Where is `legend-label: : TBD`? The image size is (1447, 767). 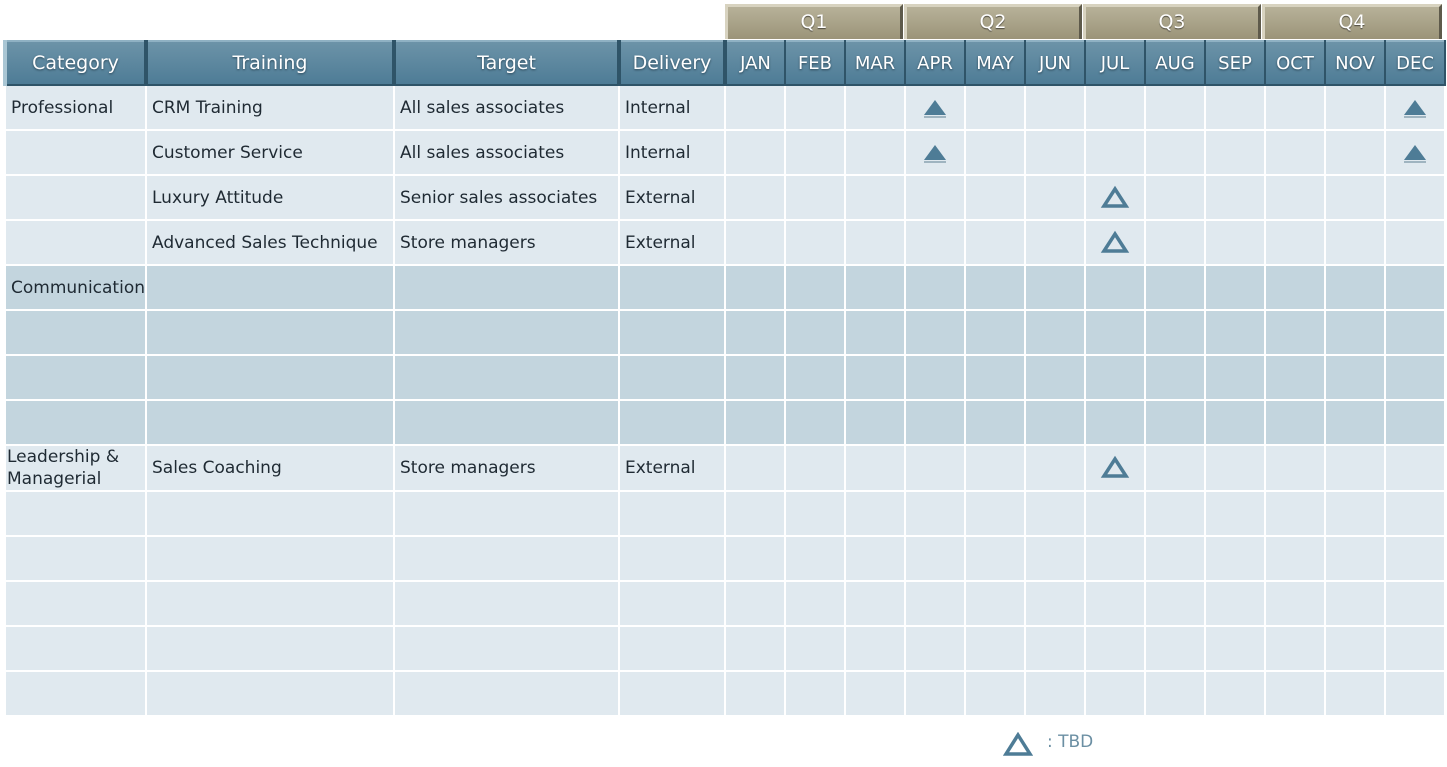
legend-label: : TBD is located at coordinates (1070, 742).